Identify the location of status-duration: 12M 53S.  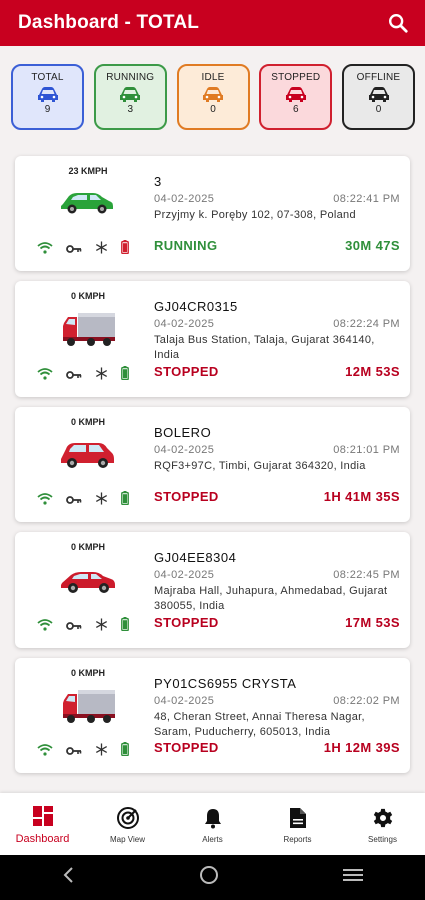
(372, 371).